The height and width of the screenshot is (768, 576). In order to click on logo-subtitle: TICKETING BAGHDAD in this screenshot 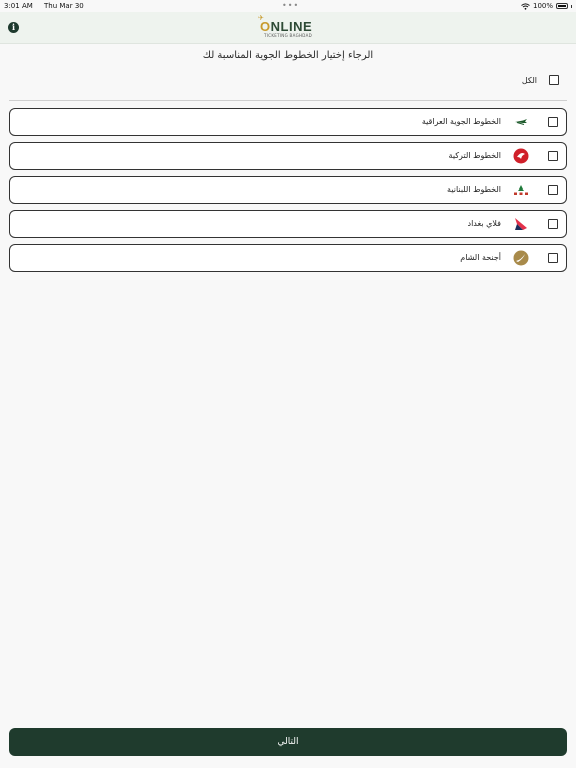, I will do `click(288, 35)`.